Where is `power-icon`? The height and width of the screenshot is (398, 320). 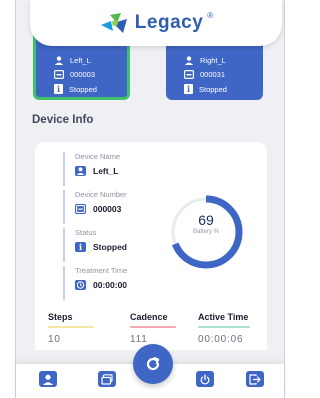 power-icon is located at coordinates (205, 378).